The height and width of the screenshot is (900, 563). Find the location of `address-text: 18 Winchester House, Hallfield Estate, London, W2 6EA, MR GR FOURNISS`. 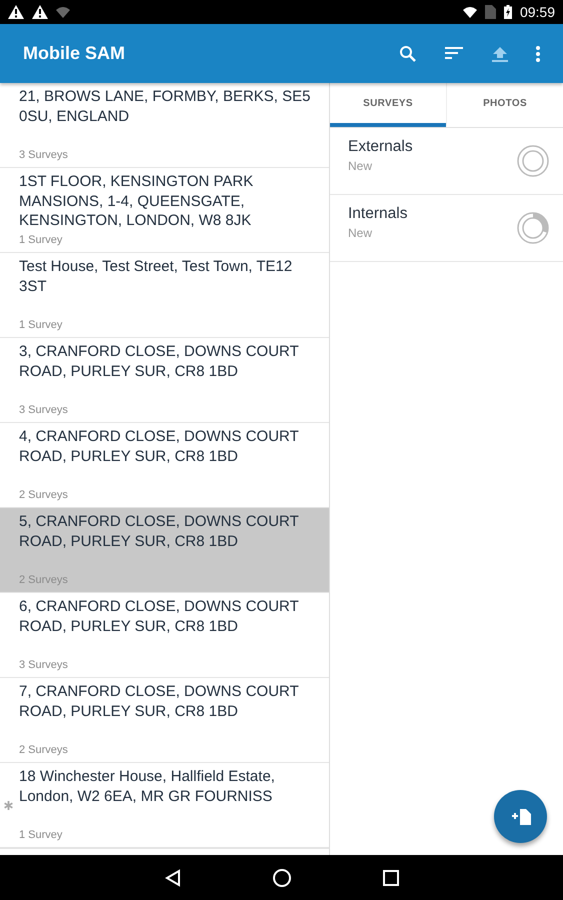

address-text: 18 Winchester House, Hallfield Estate, London, W2 6EA, MR GR FOURNISS is located at coordinates (147, 786).